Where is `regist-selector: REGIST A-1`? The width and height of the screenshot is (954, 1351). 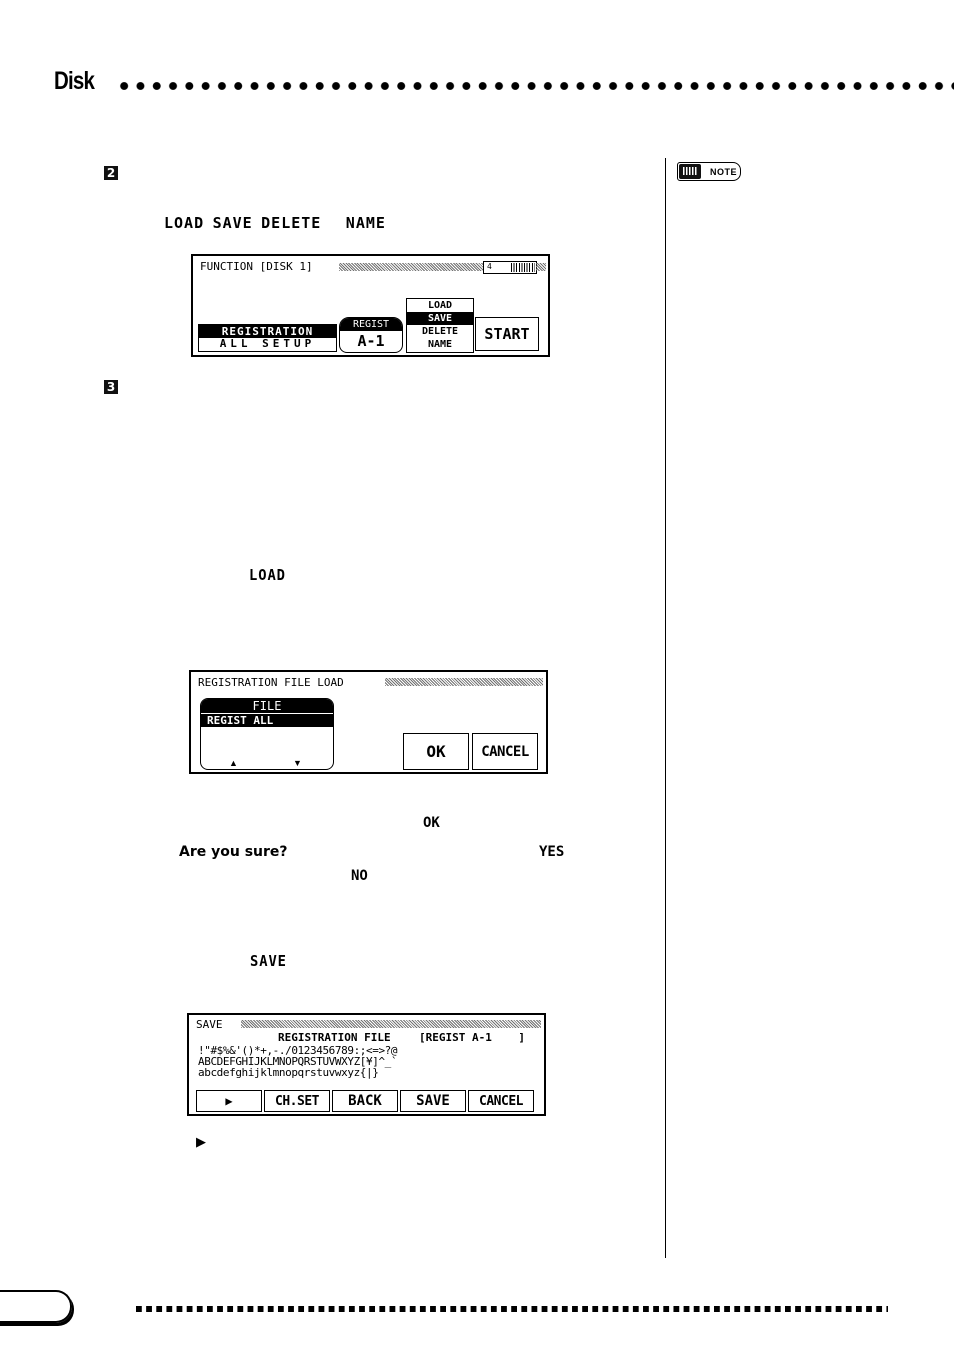 regist-selector: REGIST A-1 is located at coordinates (371, 335).